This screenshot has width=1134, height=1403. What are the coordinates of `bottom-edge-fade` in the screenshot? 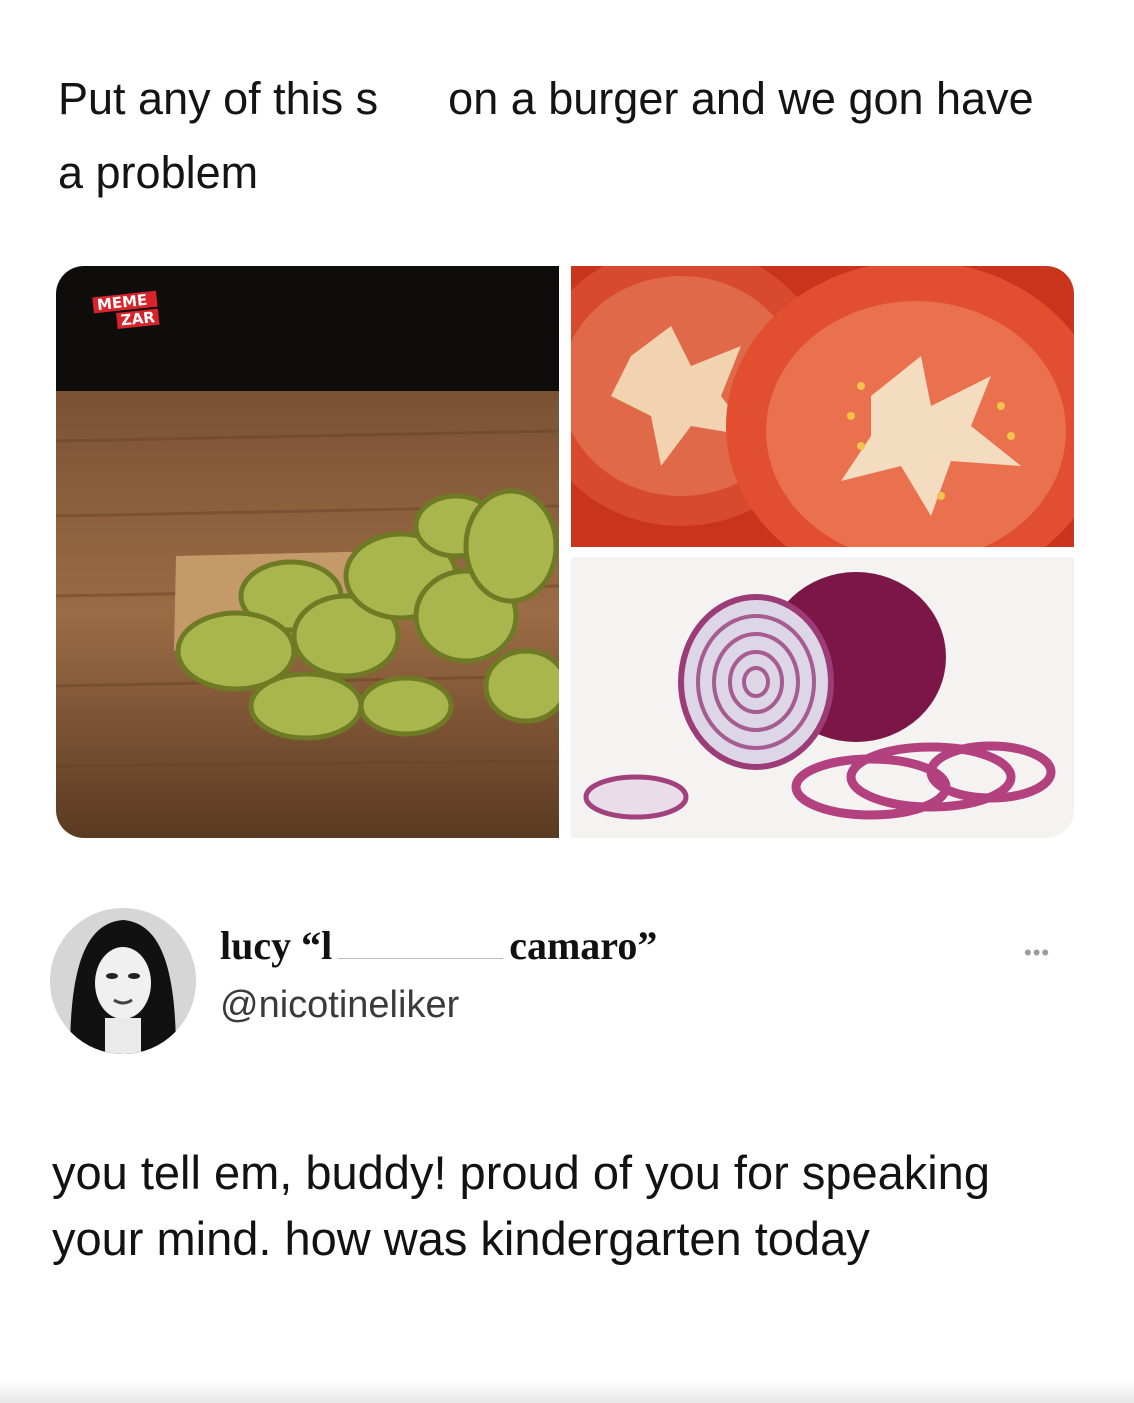 It's located at (567, 1391).